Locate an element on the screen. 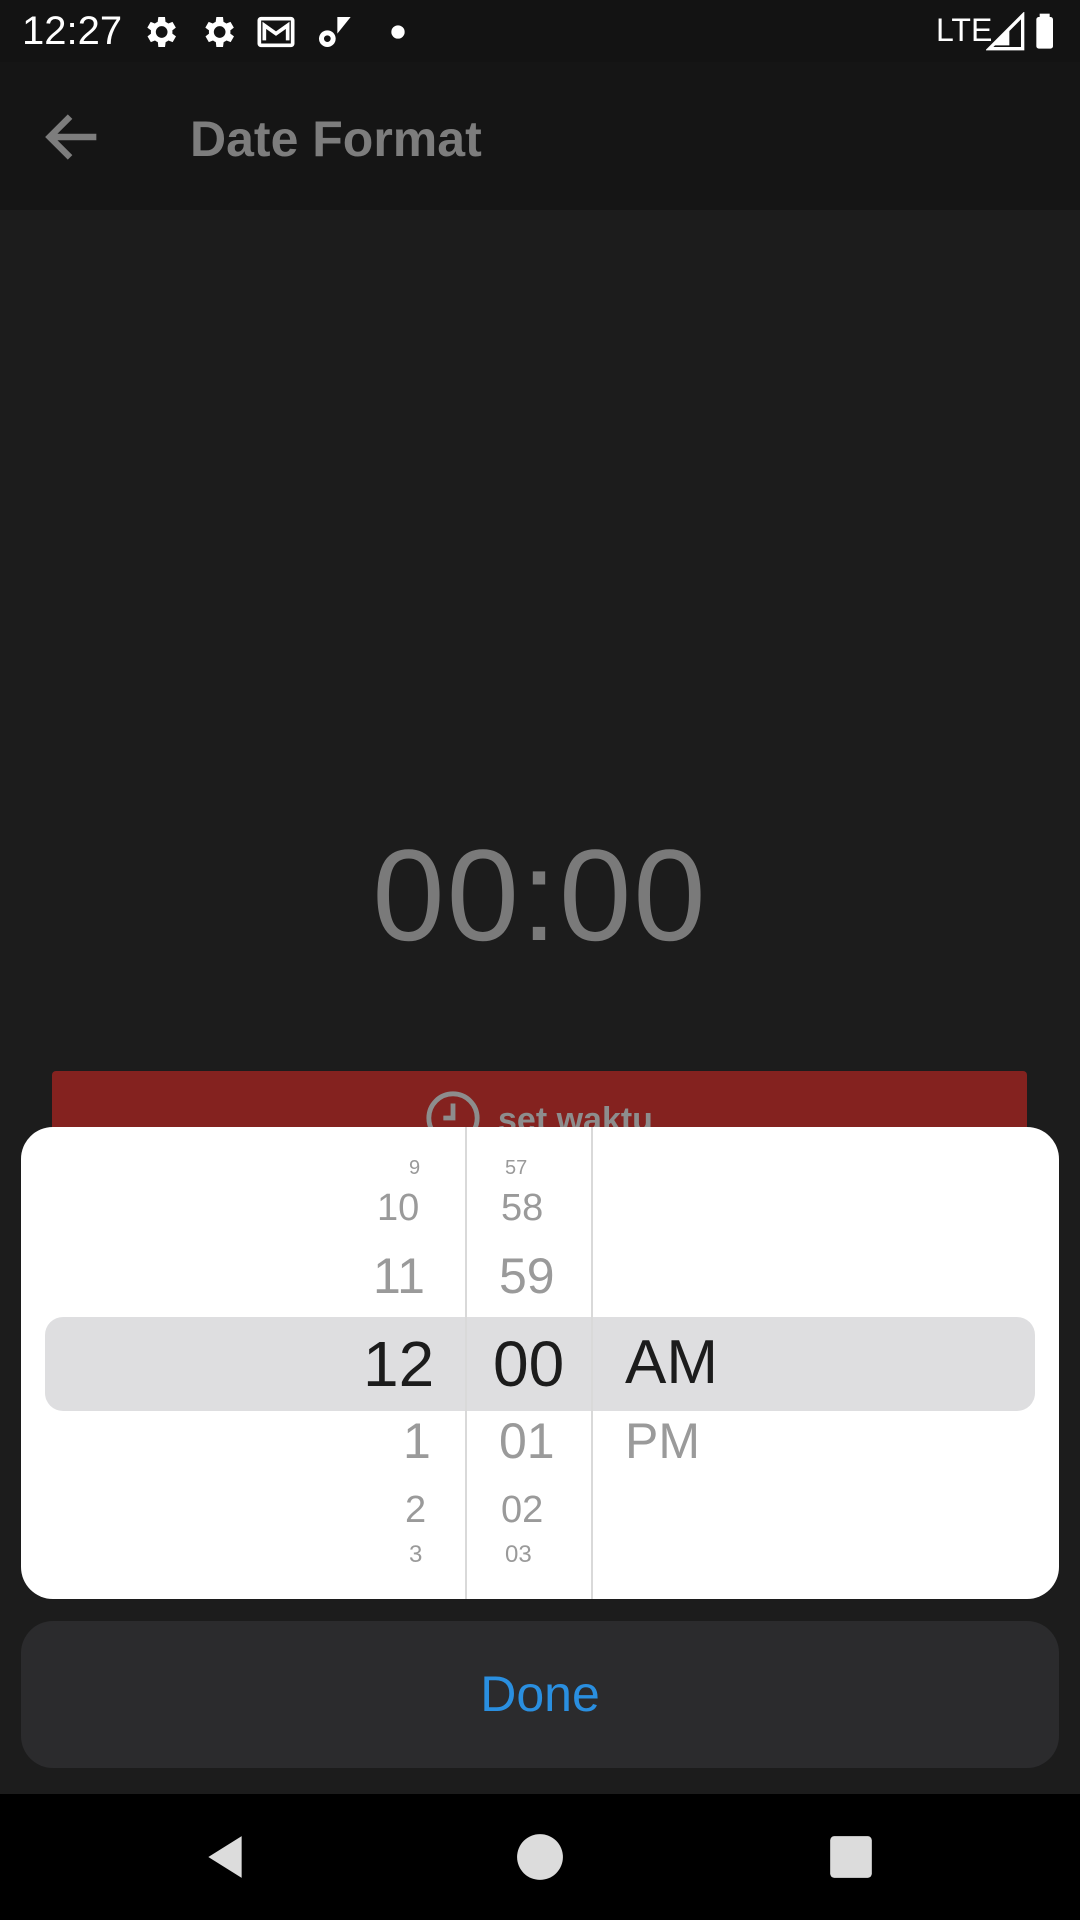 The width and height of the screenshot is (1080, 1920). time-display: 00:00 is located at coordinates (540, 895).